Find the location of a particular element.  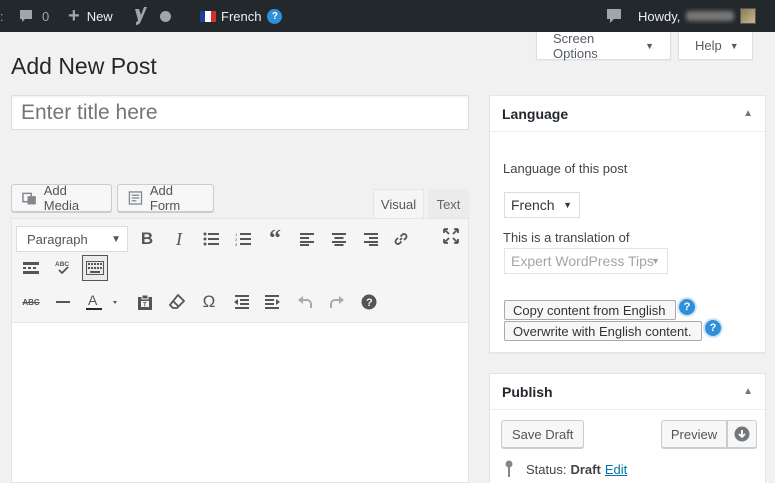

publish-box-title-text: Publish is located at coordinates (527, 391).